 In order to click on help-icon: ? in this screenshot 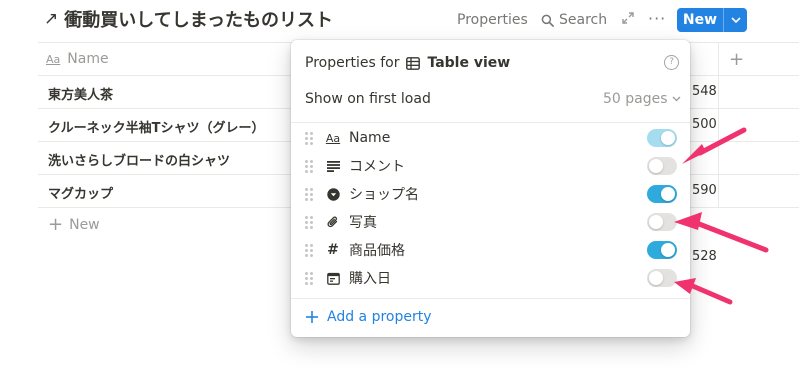, I will do `click(671, 62)`.